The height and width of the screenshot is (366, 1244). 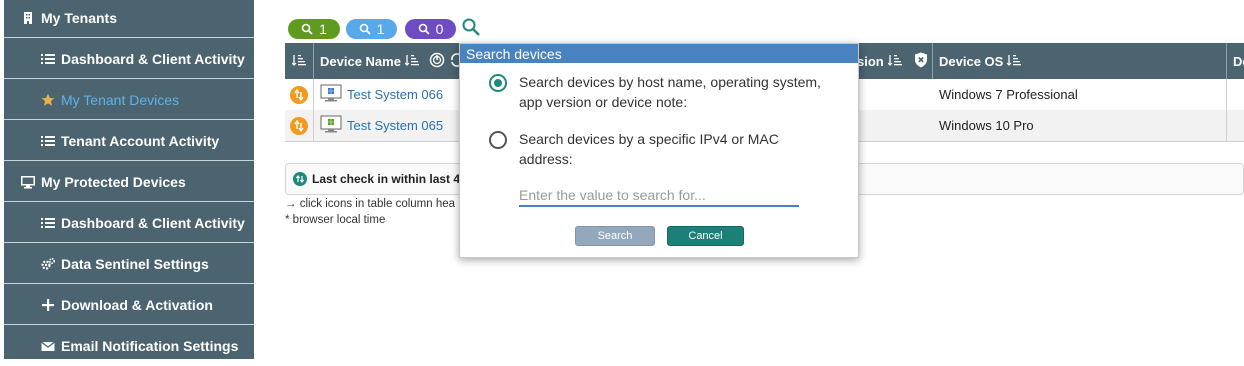 I want to click on search-value-input, so click(x=659, y=196).